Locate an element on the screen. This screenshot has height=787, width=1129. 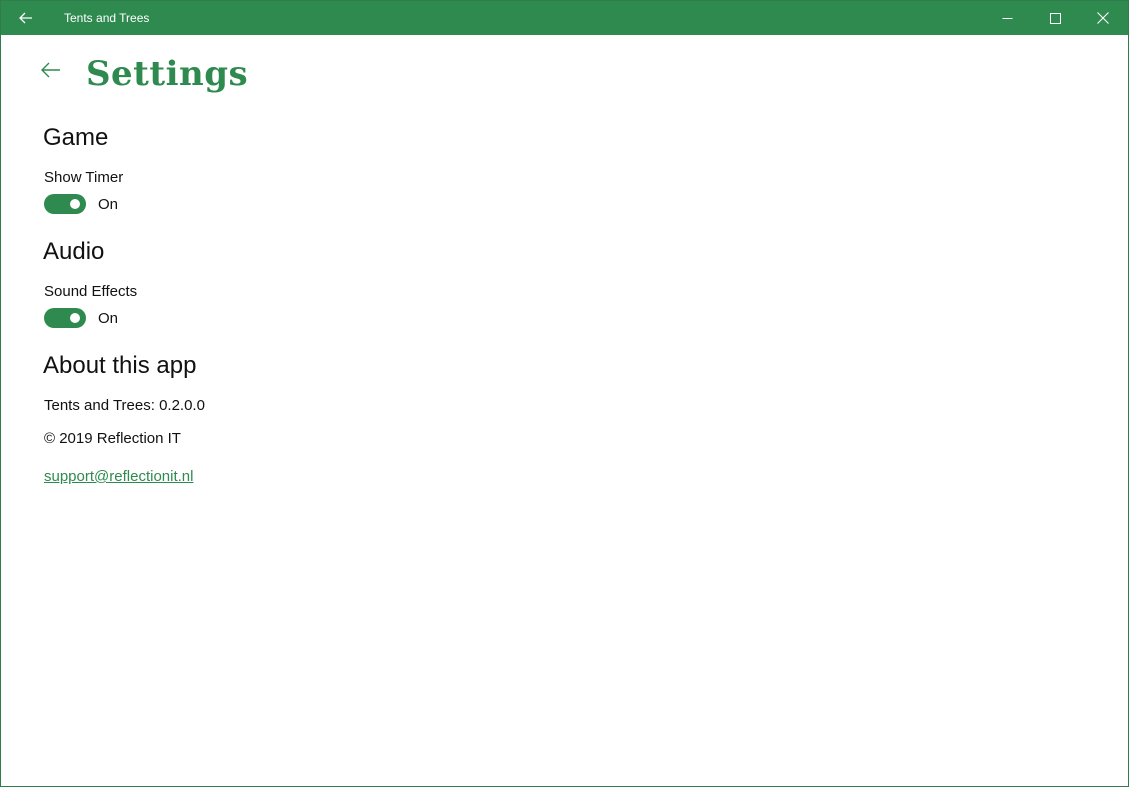
maximize-button is located at coordinates (1055, 18).